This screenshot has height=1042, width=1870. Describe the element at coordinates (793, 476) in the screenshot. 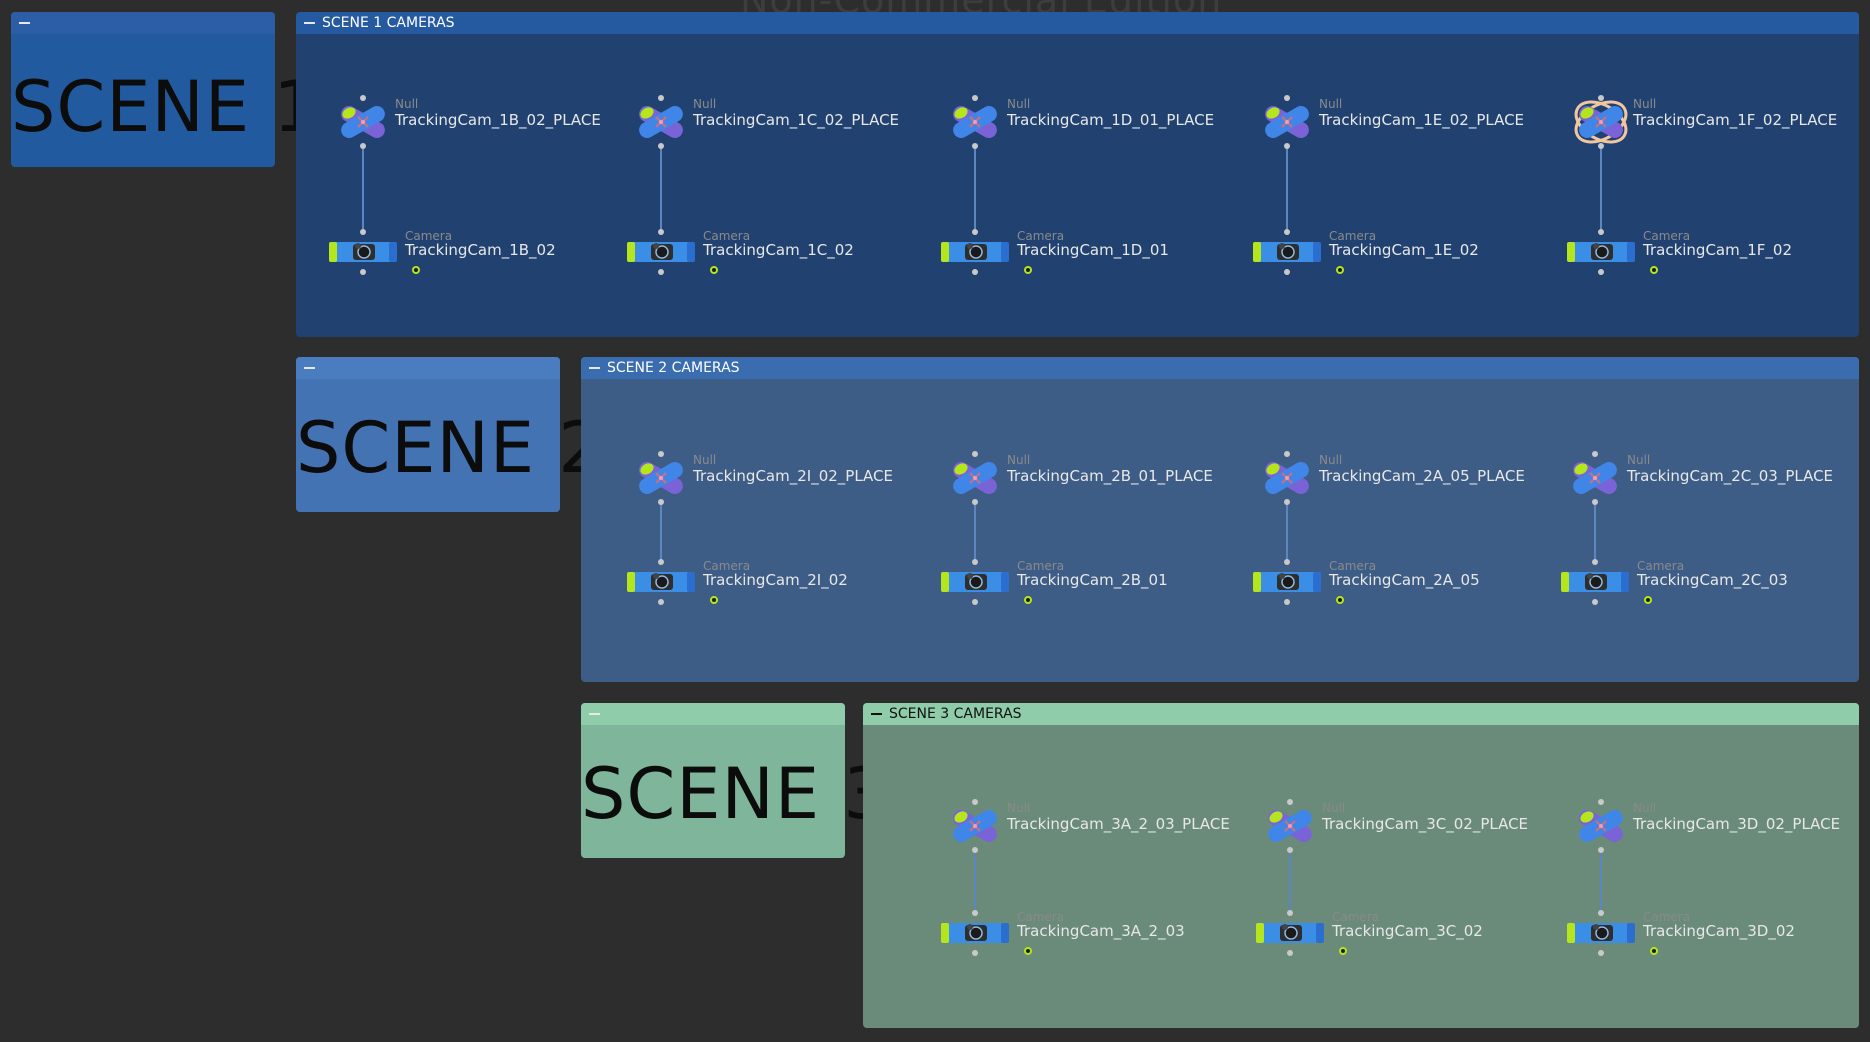

I see `null-node-name: TrackingCam_2I_02_PLACE` at that location.